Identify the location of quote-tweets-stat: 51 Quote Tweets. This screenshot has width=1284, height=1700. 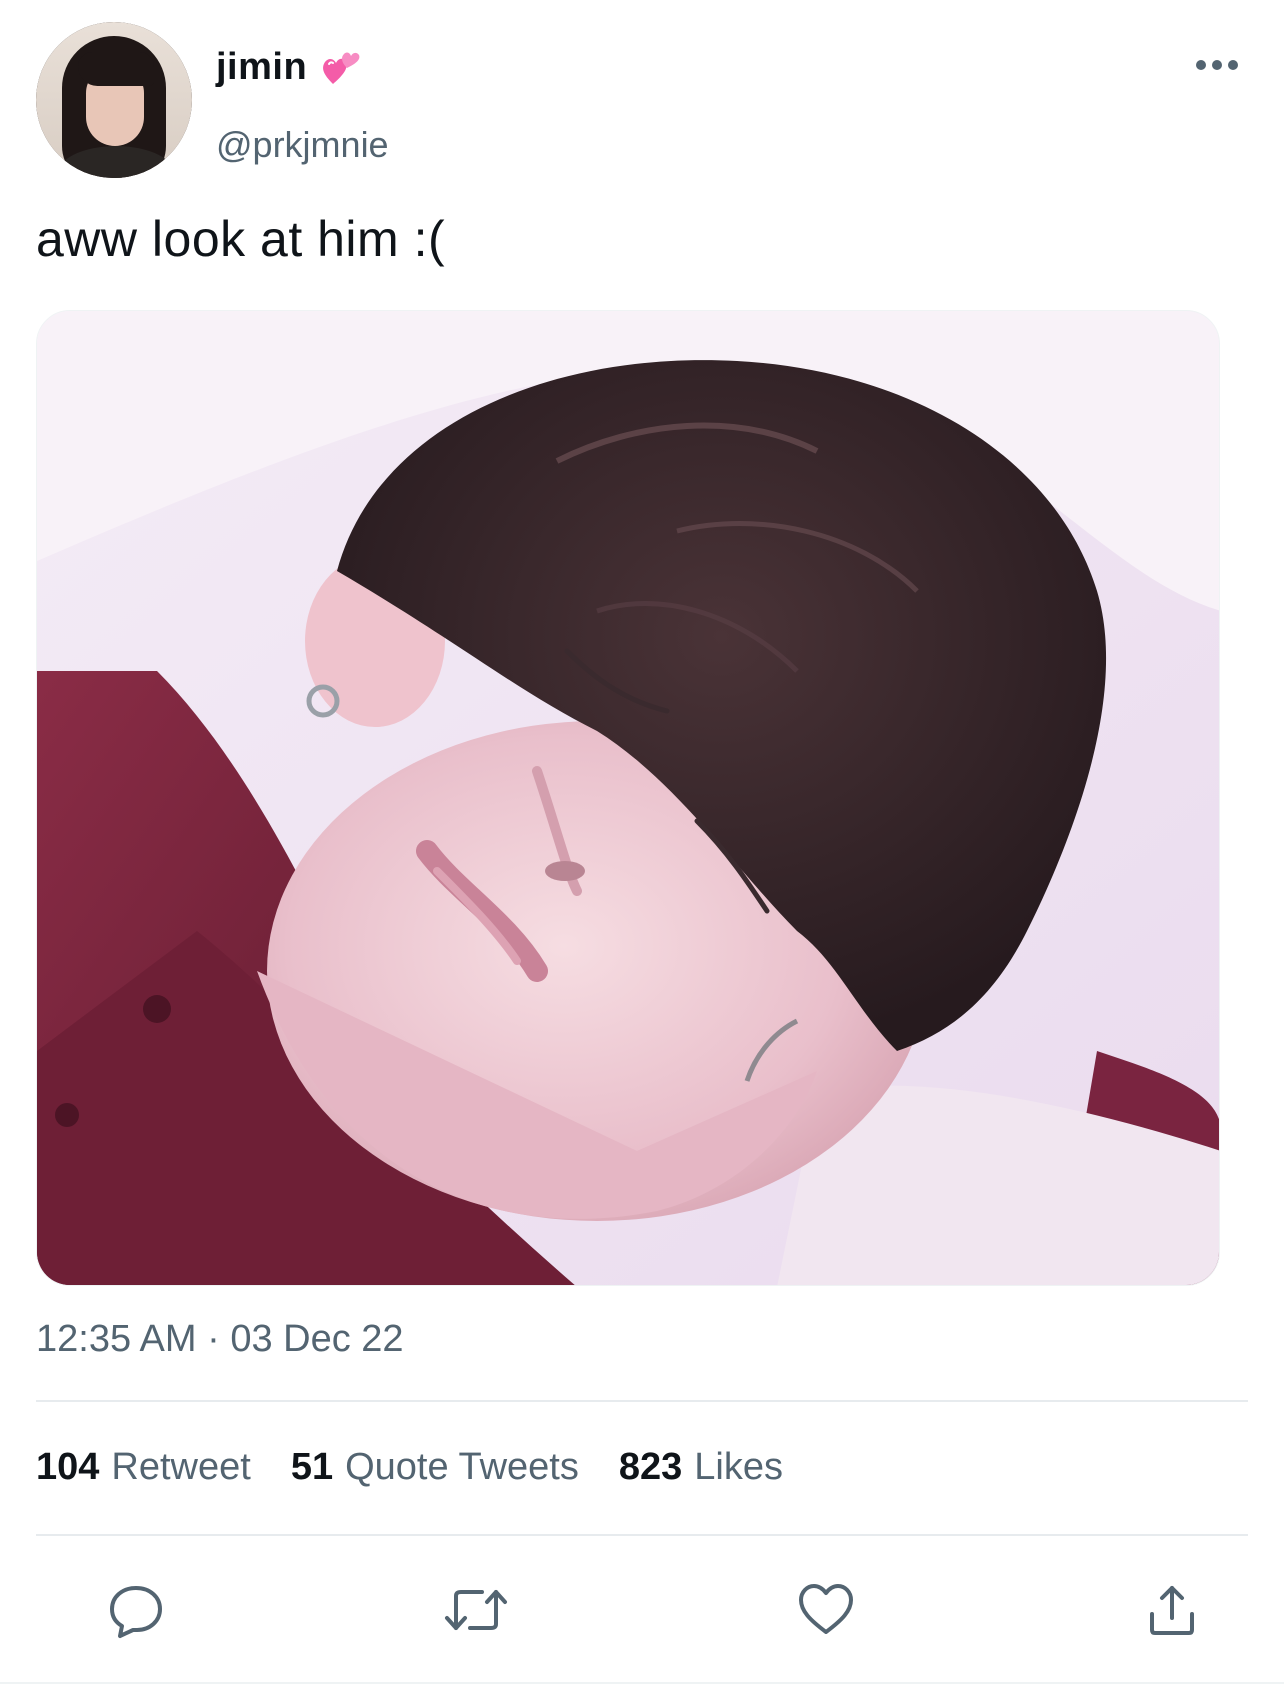
(435, 1467).